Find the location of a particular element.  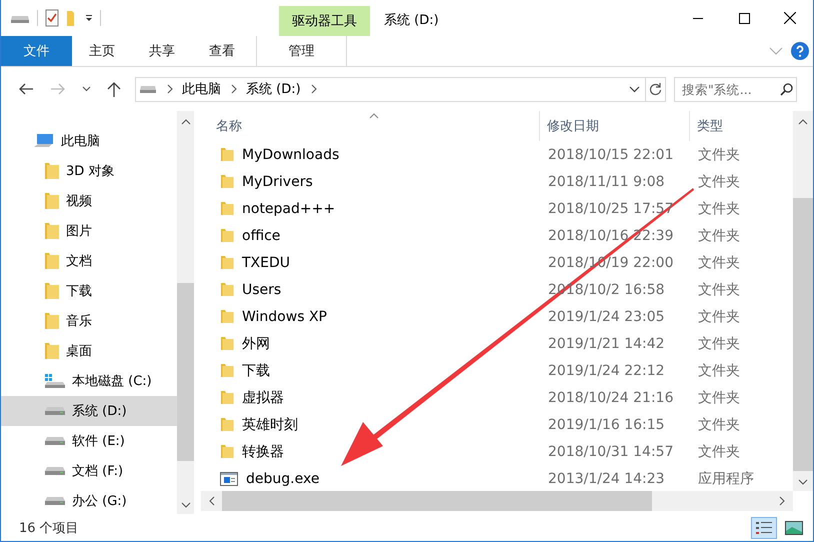

breadcrumb: 此电脑 is located at coordinates (201, 89).